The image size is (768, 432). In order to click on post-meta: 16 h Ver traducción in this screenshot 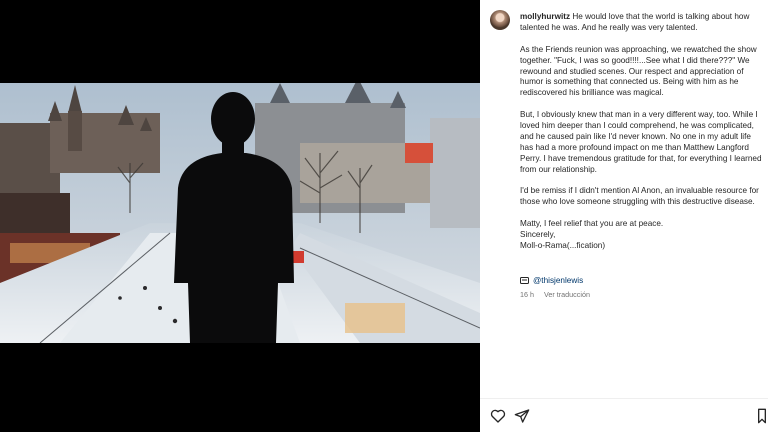, I will do `click(555, 294)`.